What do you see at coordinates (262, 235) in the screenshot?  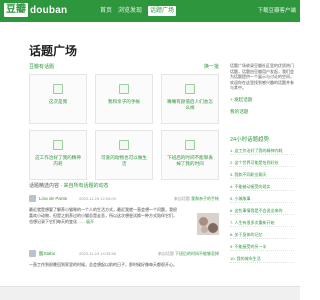 I see `trending-item: 8. 关于身体的记忆` at bounding box center [262, 235].